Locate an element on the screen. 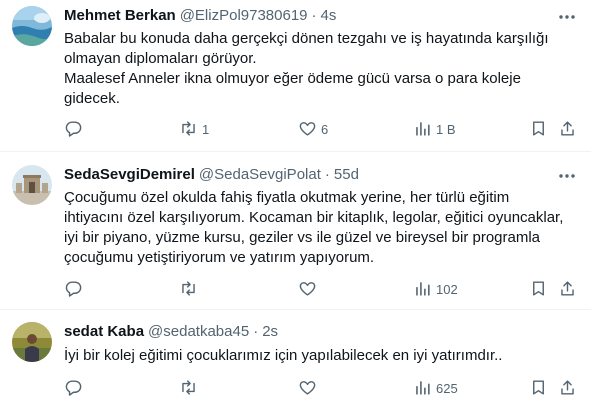  display-name: Mehmet Berkan is located at coordinates (120, 15).